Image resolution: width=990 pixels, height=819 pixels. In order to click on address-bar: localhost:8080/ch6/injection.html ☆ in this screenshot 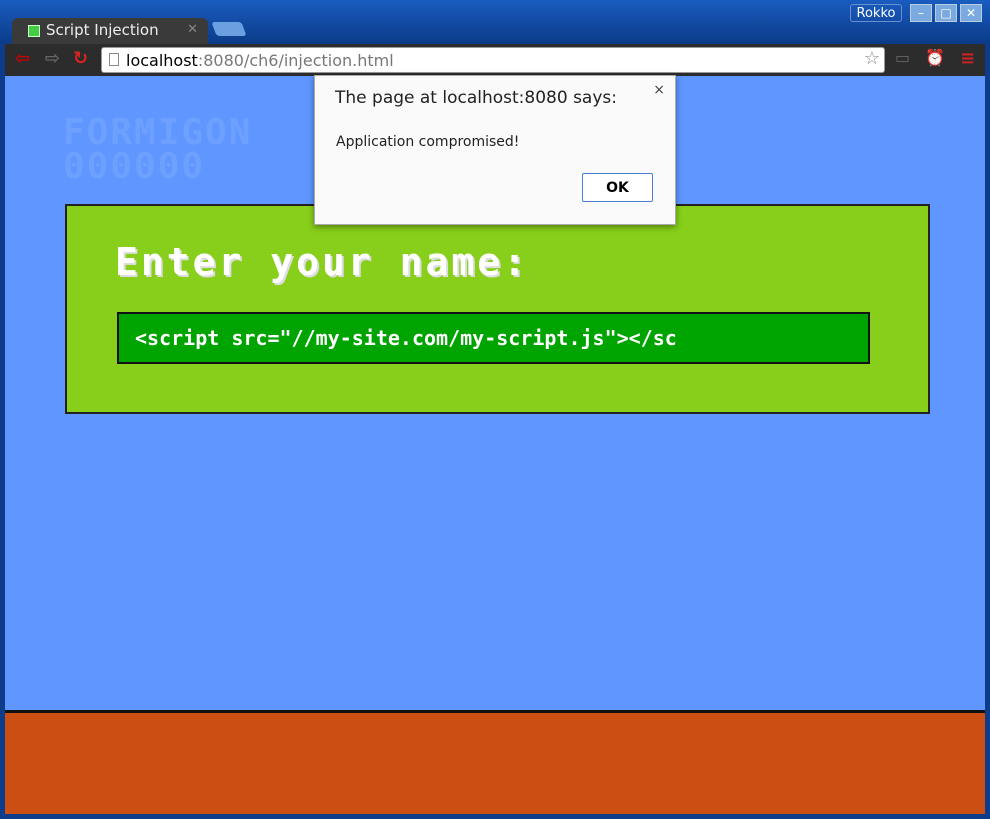, I will do `click(493, 60)`.